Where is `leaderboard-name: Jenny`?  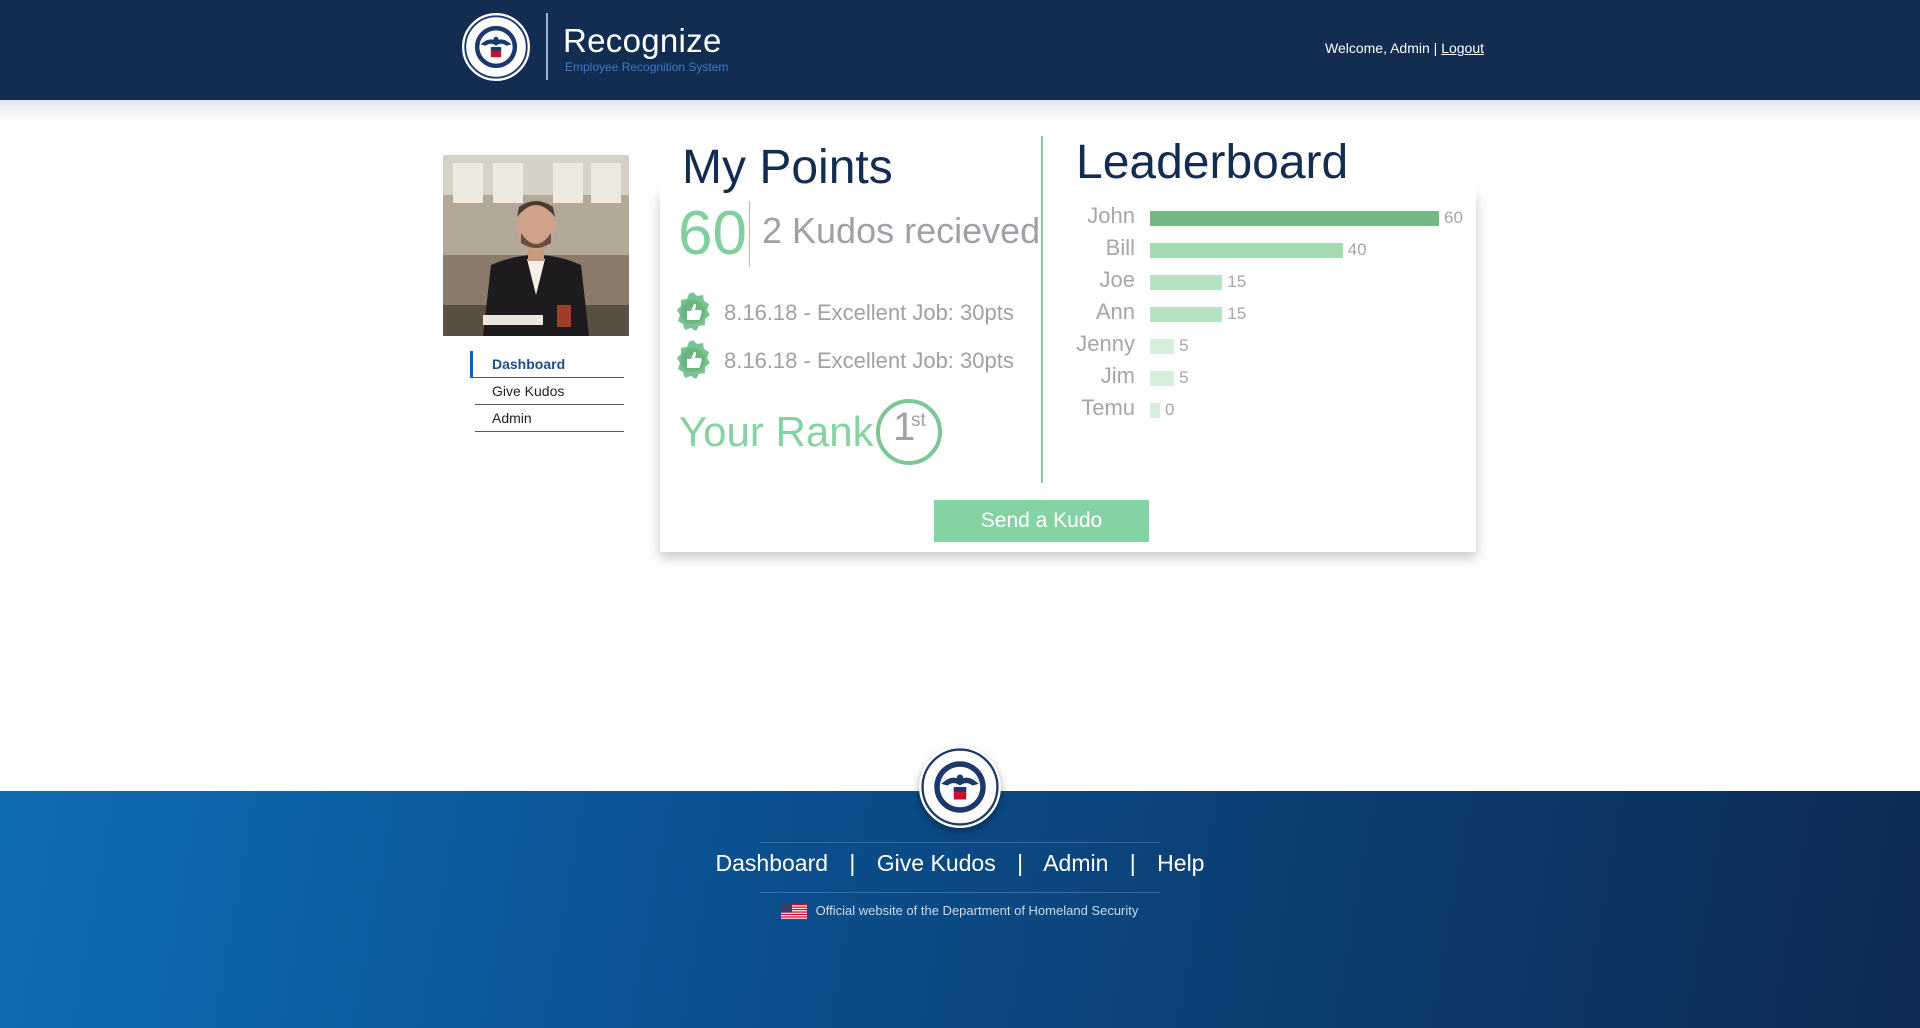 leaderboard-name: Jenny is located at coordinates (1105, 343).